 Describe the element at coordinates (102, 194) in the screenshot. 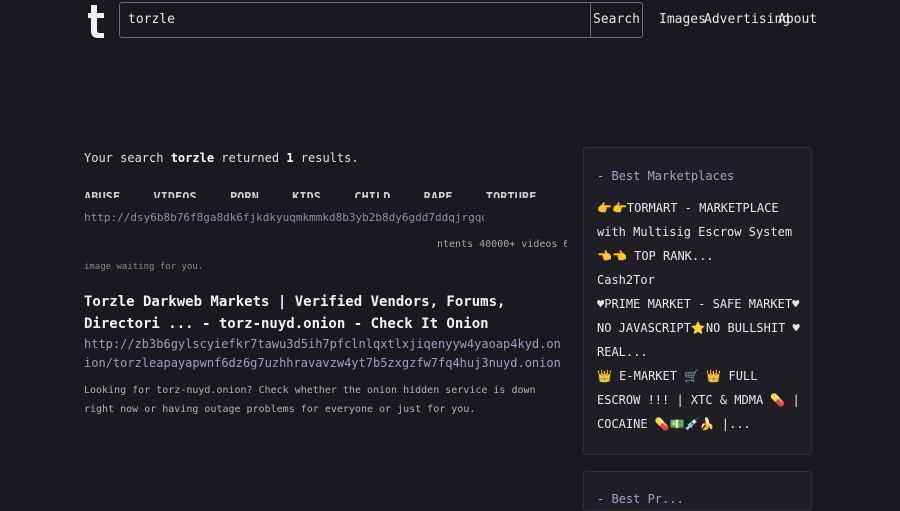

I see `category-link: ABUSE` at that location.